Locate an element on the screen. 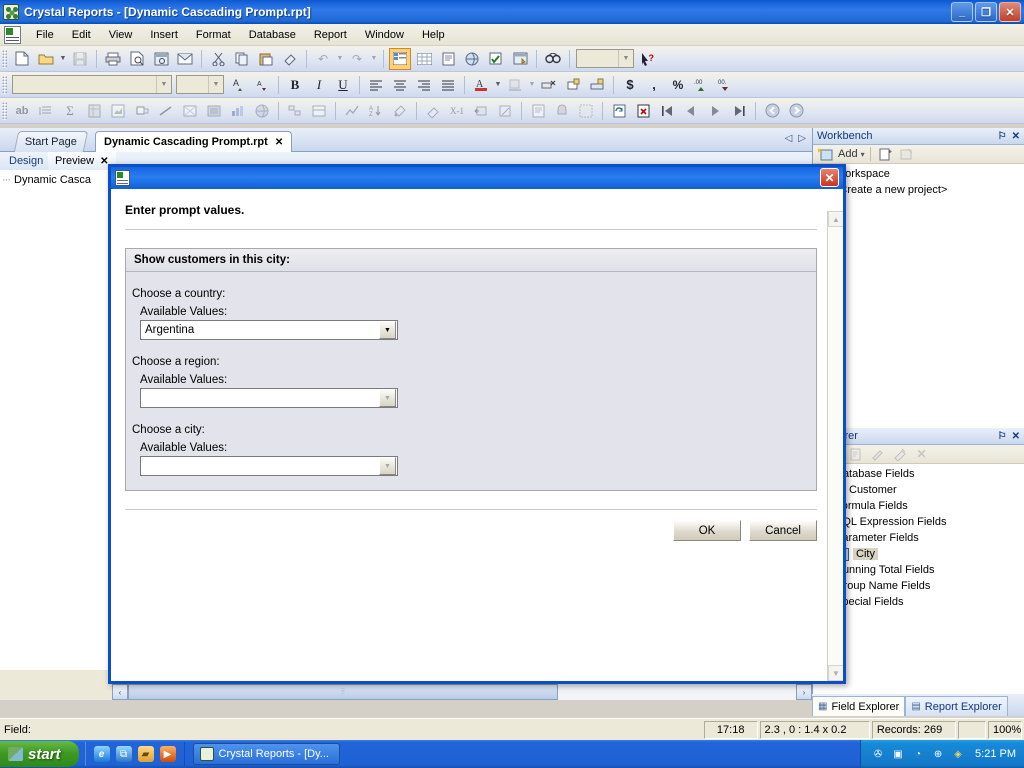  copy-icon is located at coordinates (242, 59).